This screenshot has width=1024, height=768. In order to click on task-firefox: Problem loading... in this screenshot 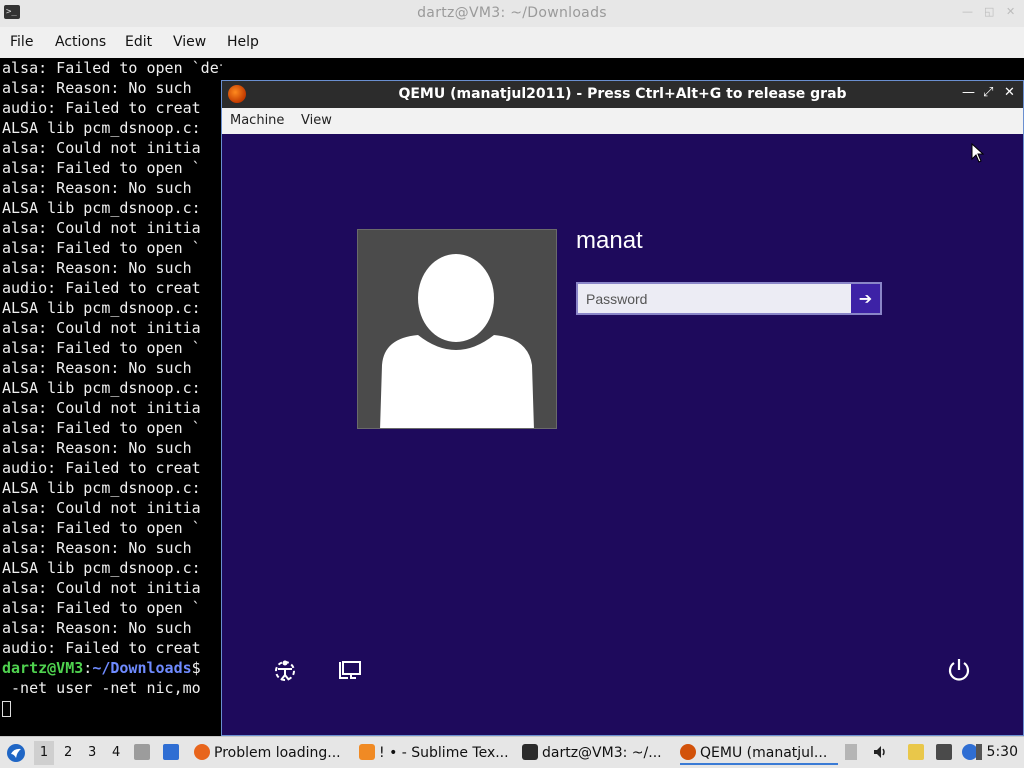, I will do `click(271, 754)`.